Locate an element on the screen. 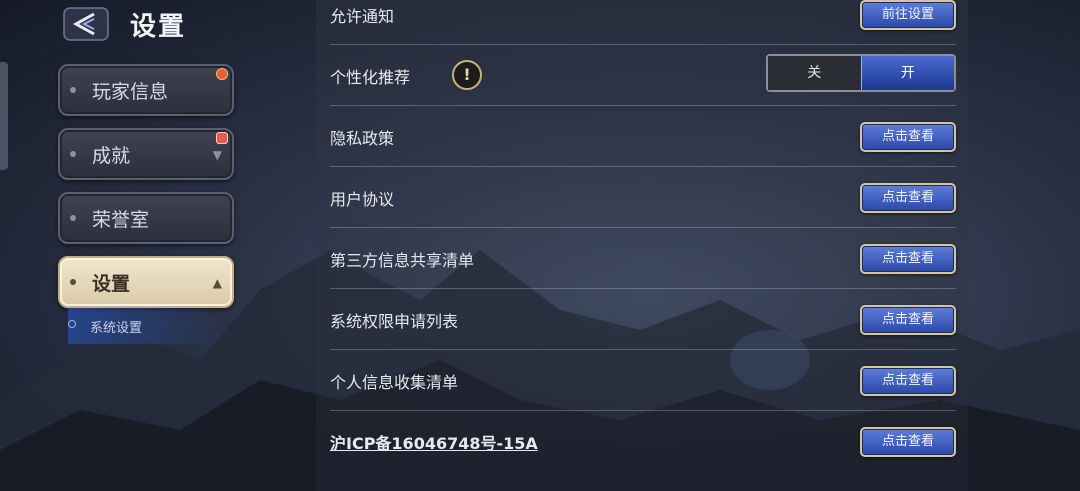  icp-license-link: 沪ICP备16046748号-15A is located at coordinates (434, 442).